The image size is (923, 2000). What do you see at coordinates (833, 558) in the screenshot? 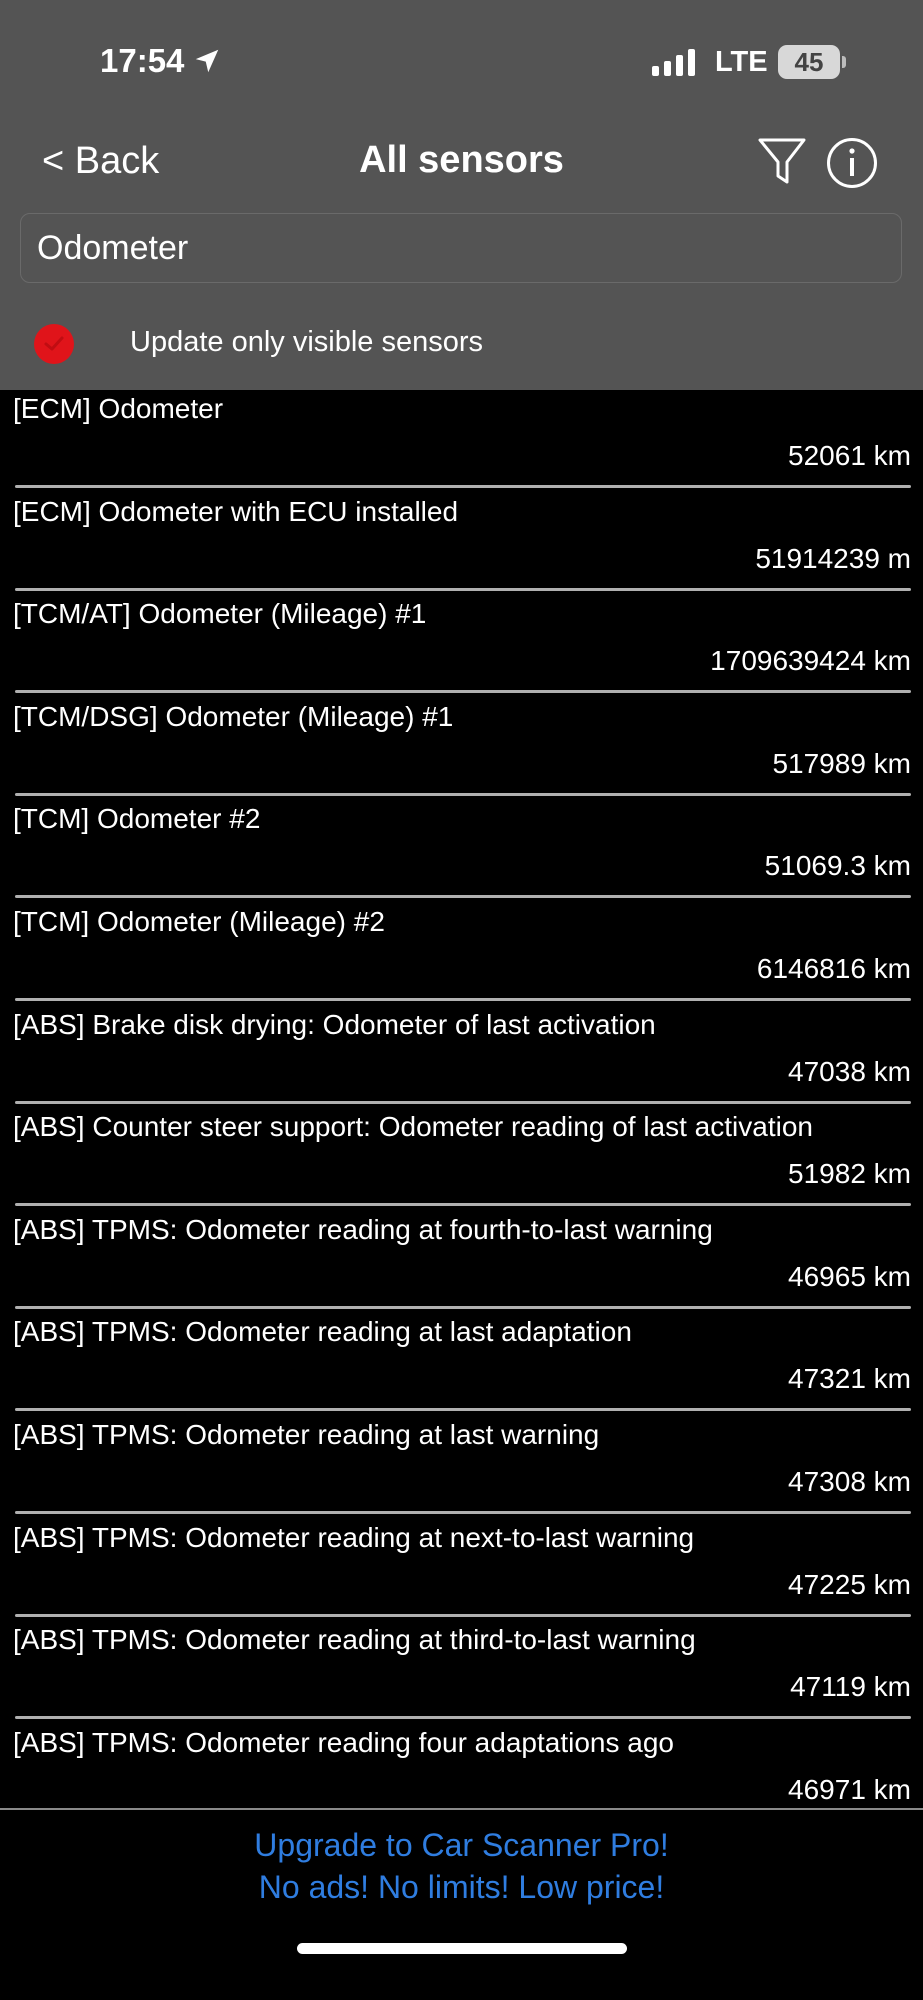
I see `sensor-value: 51914239 m` at bounding box center [833, 558].